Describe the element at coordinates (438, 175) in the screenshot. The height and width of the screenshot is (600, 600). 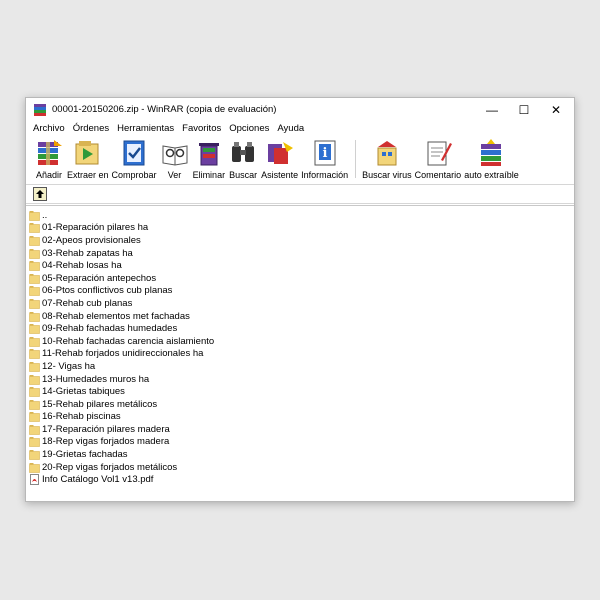
I see `comment-label: Comentario` at that location.